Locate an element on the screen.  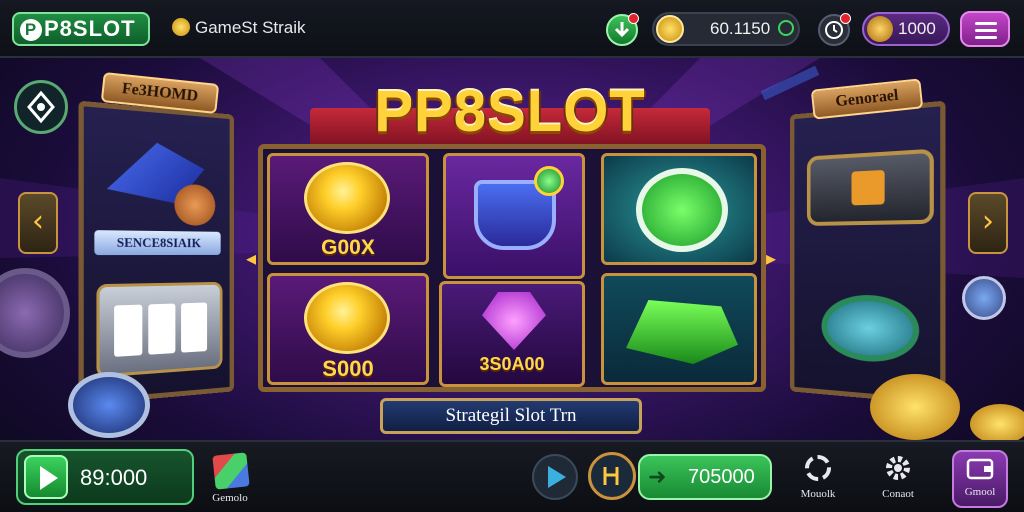
reel-right-arrow-icon: ▸ is located at coordinates (771, 258).